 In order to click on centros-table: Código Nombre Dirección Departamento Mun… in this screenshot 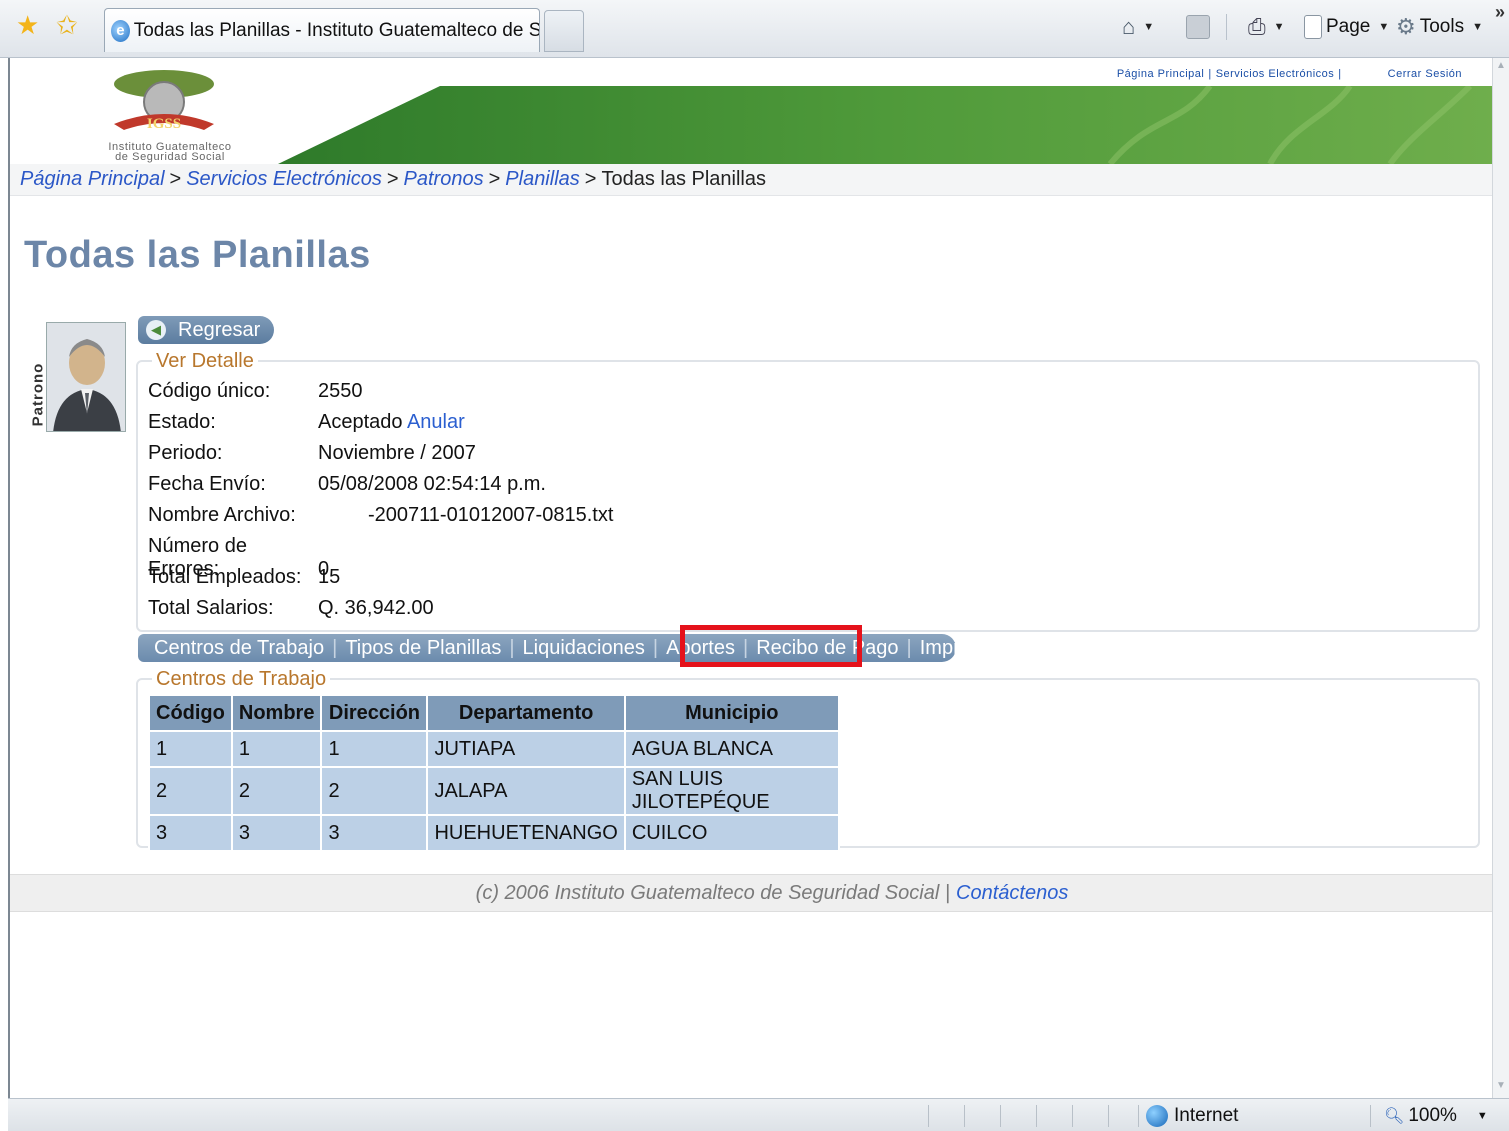, I will do `click(494, 773)`.